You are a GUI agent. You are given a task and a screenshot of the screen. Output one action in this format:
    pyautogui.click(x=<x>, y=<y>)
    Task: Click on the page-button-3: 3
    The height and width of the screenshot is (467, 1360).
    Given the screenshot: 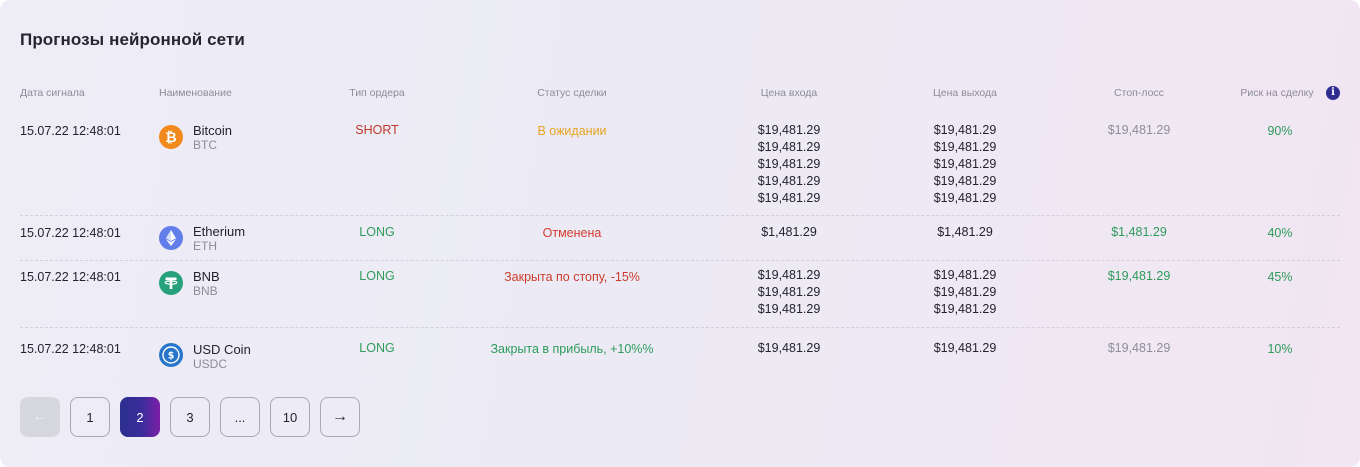 What is the action you would take?
    pyautogui.click(x=190, y=417)
    